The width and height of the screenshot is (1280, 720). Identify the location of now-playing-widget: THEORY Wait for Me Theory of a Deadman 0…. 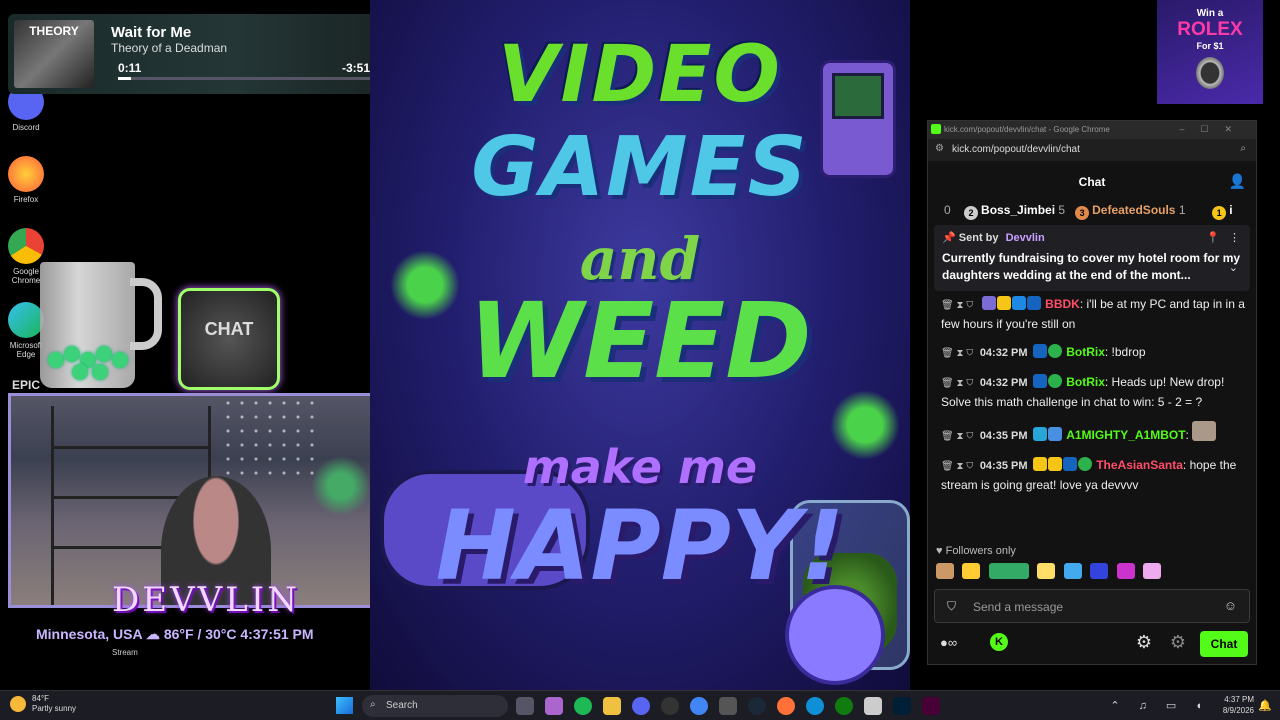
(196, 54).